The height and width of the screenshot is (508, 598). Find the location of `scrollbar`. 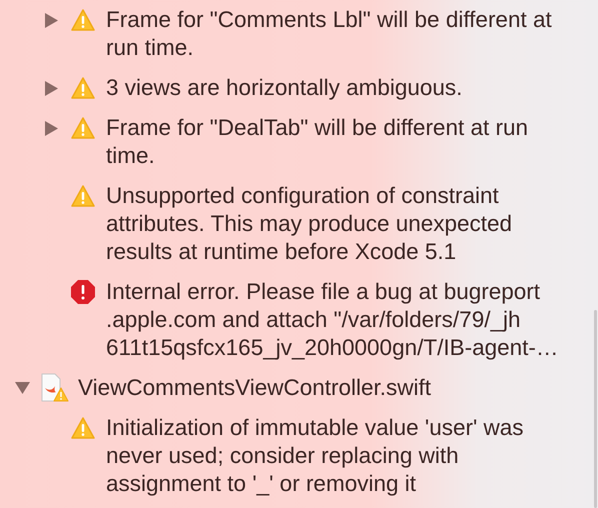

scrollbar is located at coordinates (595, 409).